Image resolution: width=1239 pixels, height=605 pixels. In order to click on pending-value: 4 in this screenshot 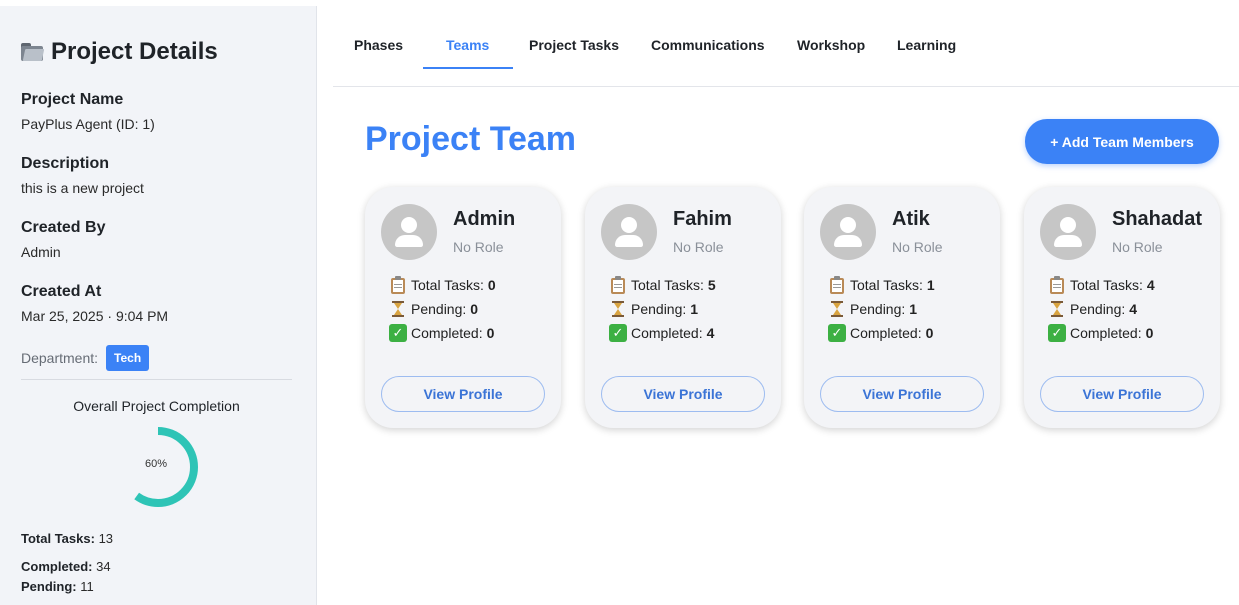, I will do `click(1133, 309)`.